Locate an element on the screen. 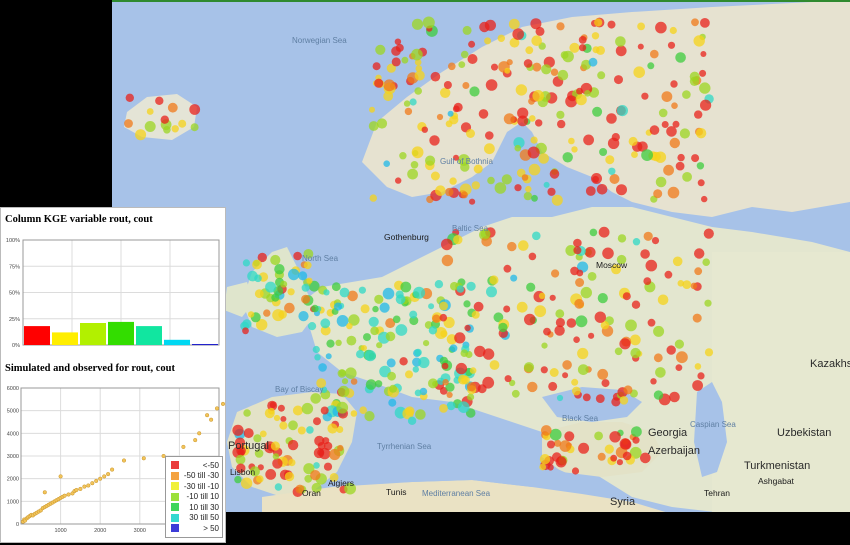  label-moscow: Moscow is located at coordinates (612, 265).